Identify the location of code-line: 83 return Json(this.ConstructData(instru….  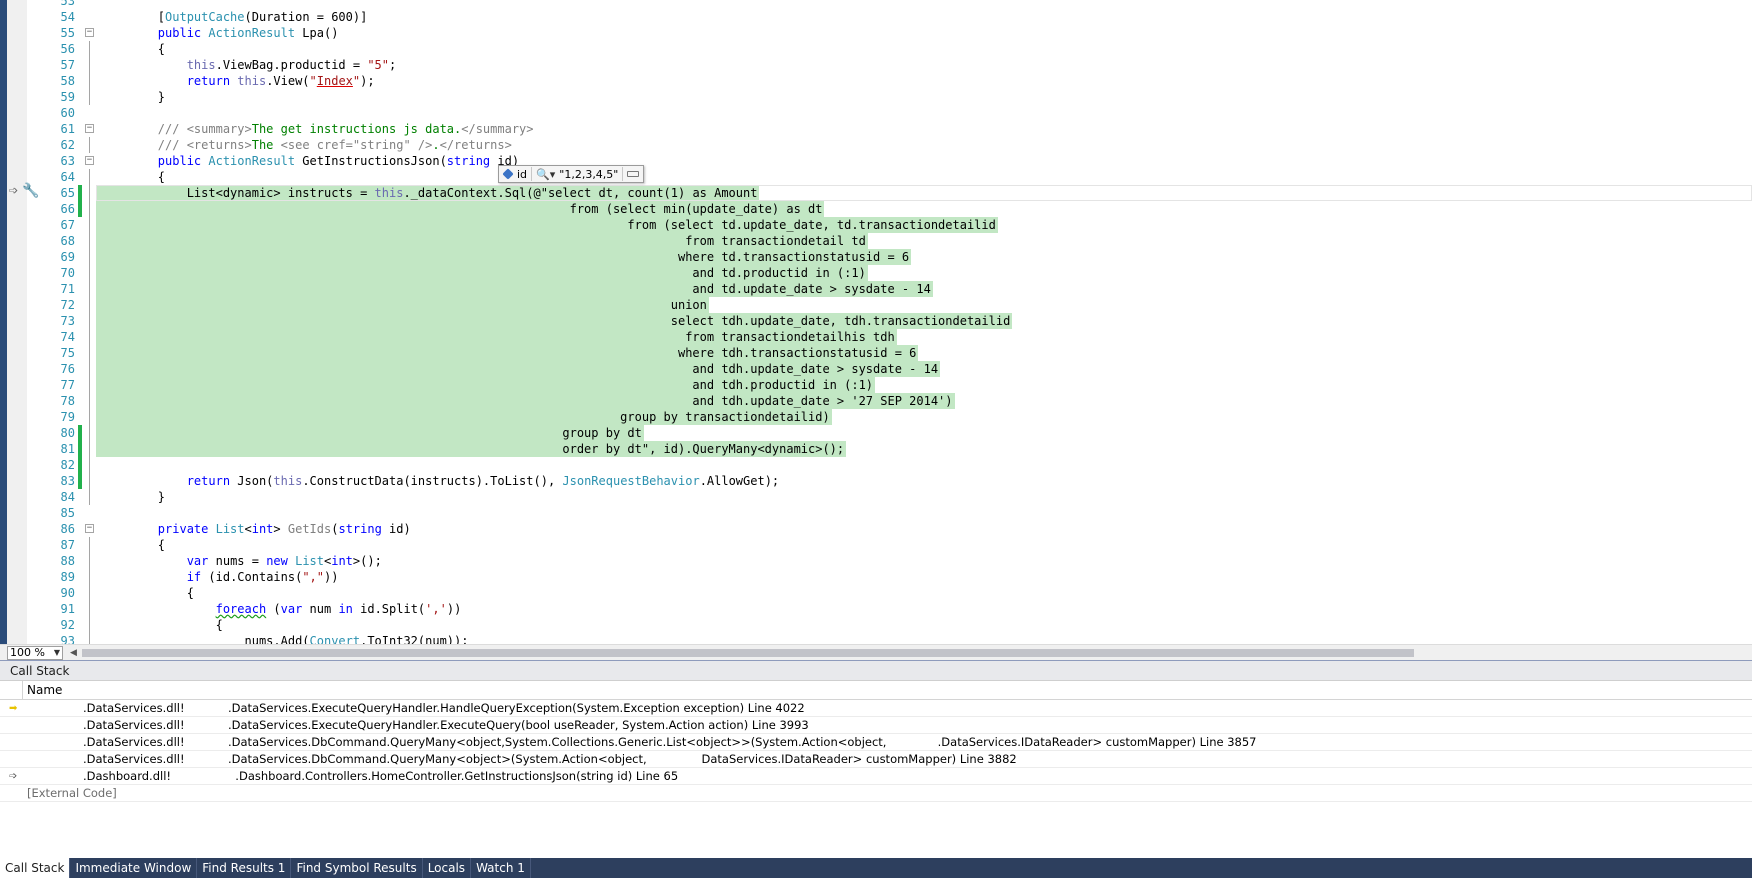
(876, 481).